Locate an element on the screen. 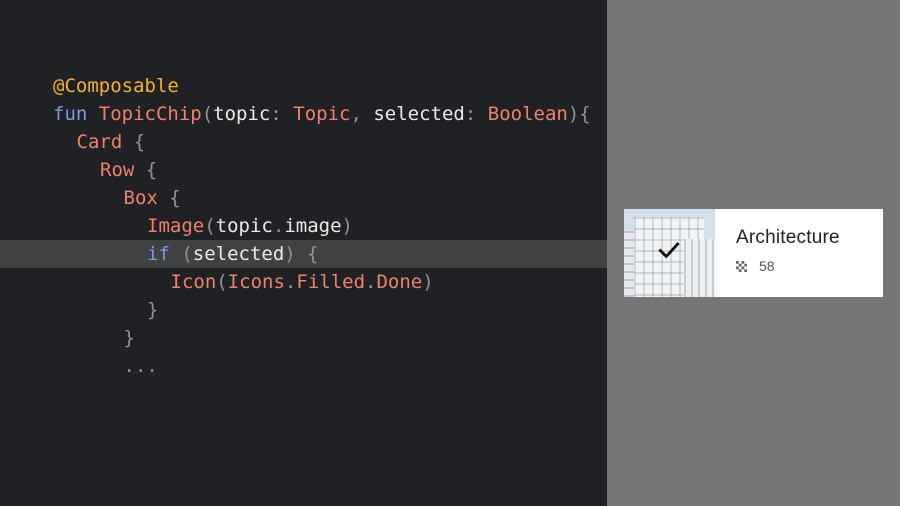 Image resolution: width=900 pixels, height=506 pixels. code-token: Image is located at coordinates (176, 226).